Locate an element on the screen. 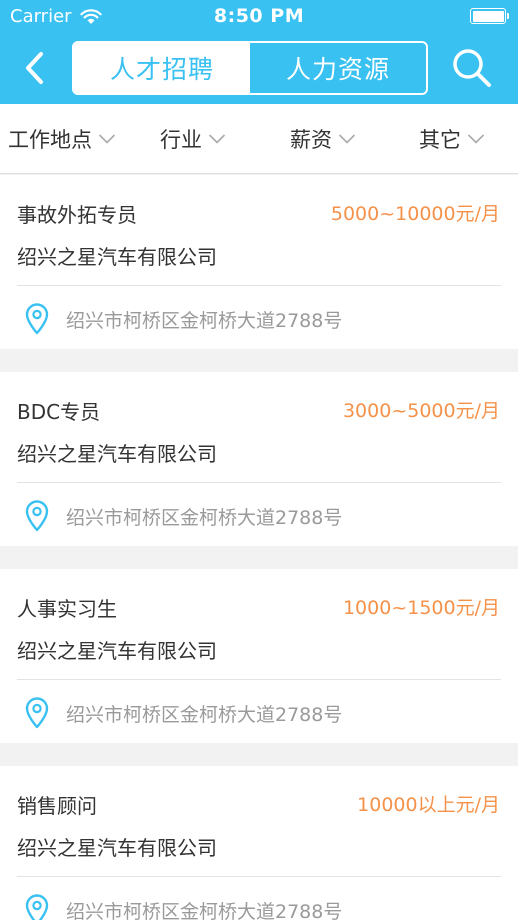 The width and height of the screenshot is (518, 920). back-button is located at coordinates (34, 68).